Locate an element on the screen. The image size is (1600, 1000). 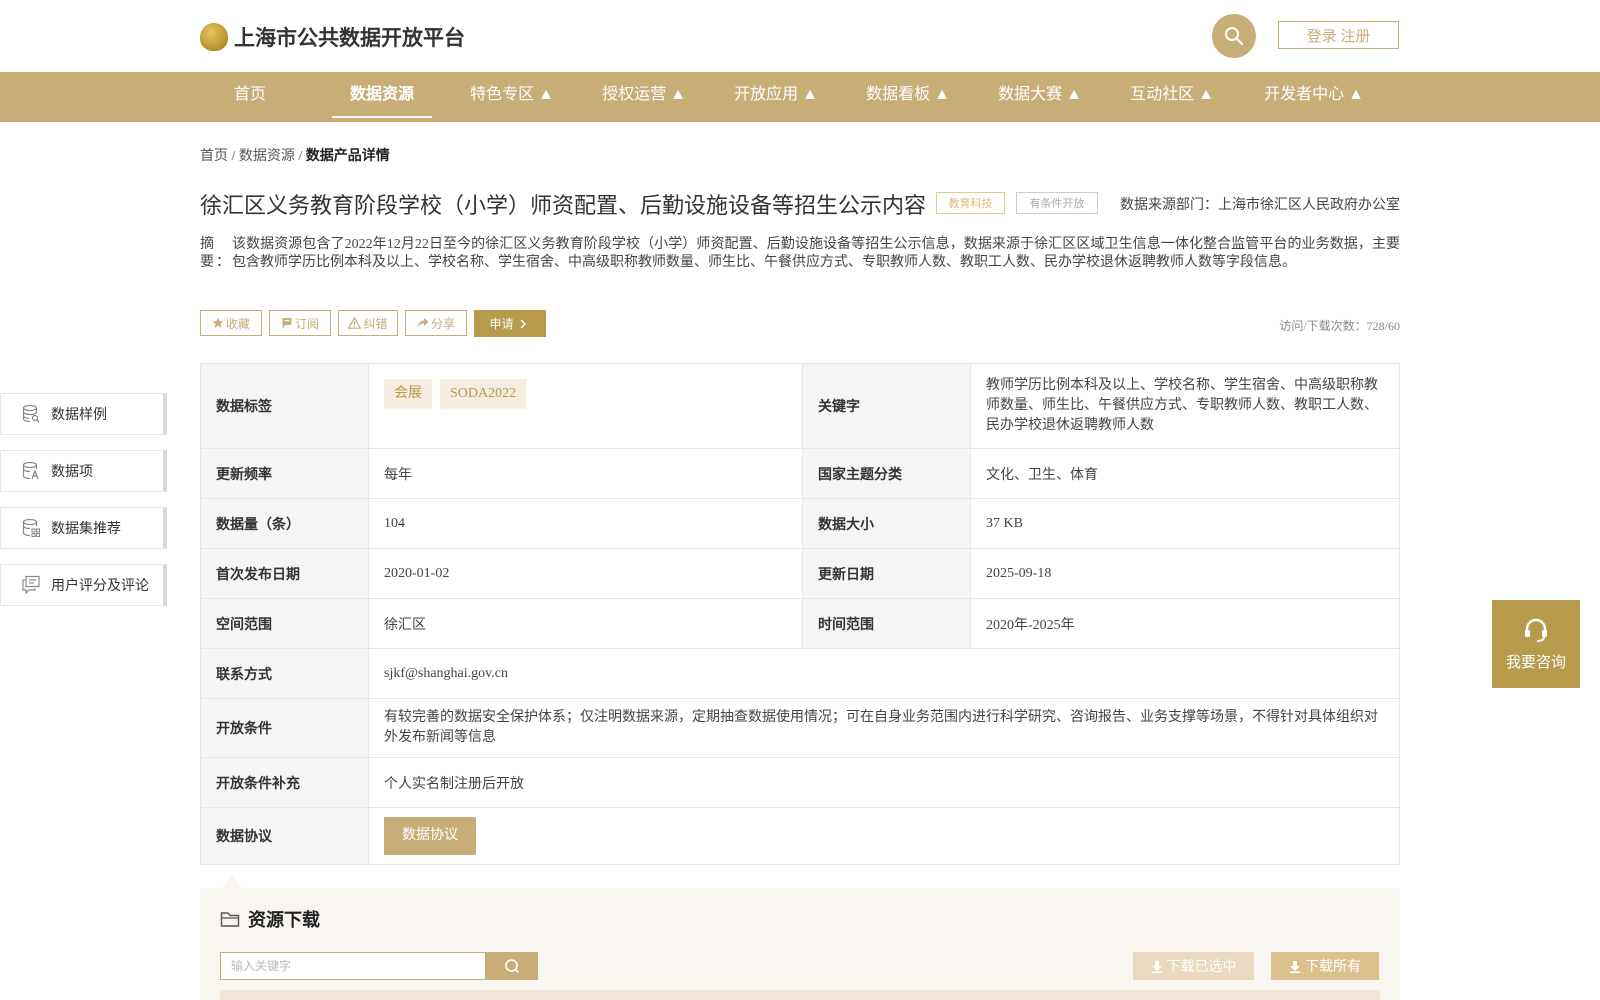
sidenav-item-dataset-recommend: 数据集推荐 is located at coordinates (83, 528).